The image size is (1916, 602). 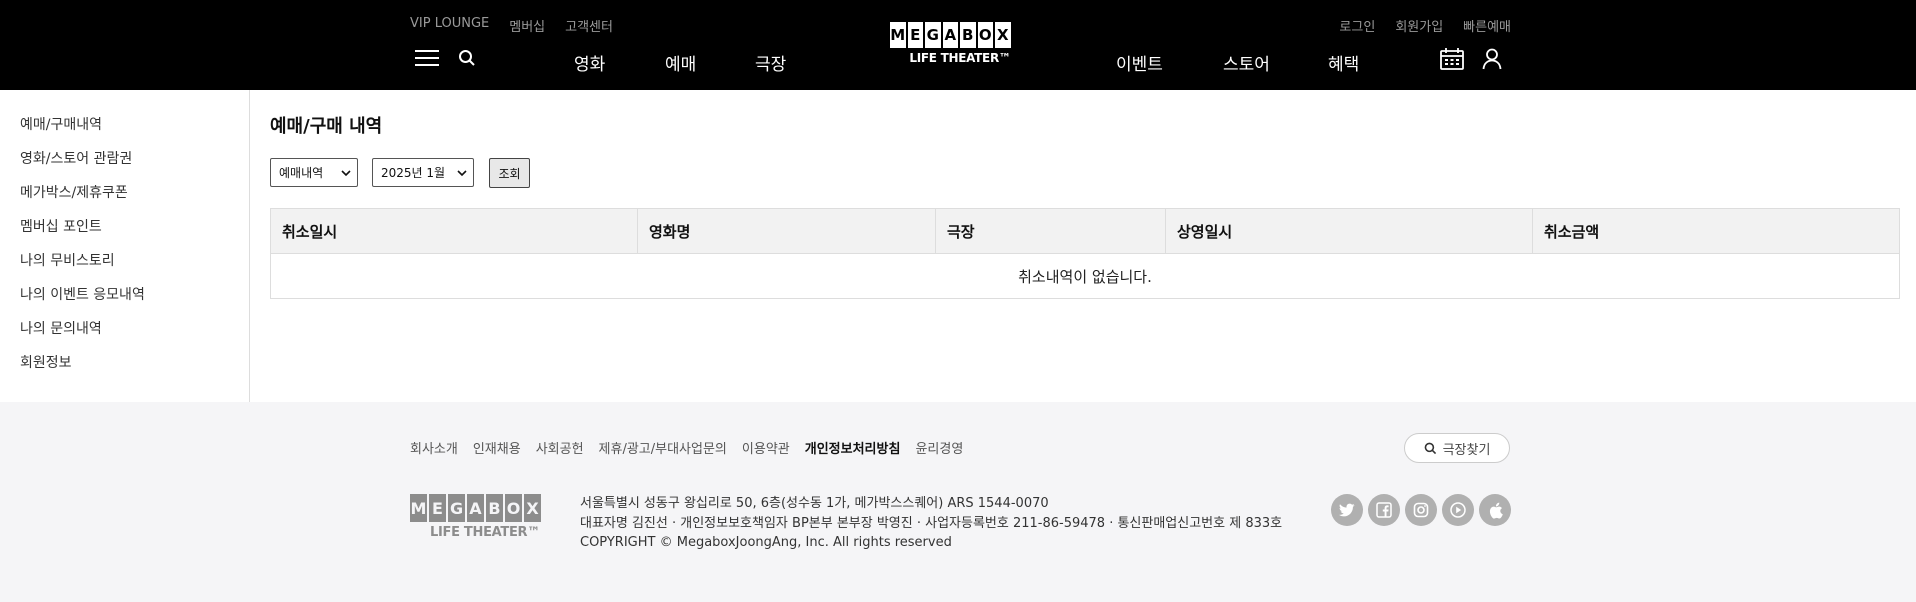 I want to click on sidebar-item-tickets: 영화/스토어 관람권, so click(x=76, y=158).